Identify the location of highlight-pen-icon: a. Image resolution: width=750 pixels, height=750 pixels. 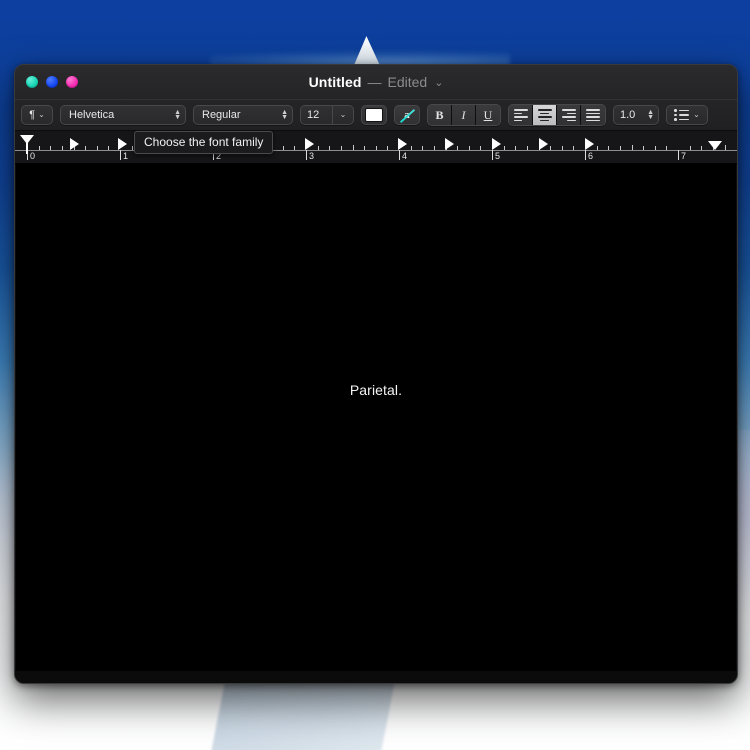
(407, 116).